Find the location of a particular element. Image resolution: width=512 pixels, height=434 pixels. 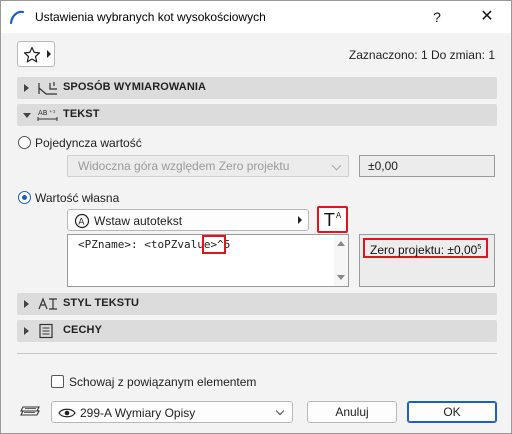

cancel-button: Anuluj is located at coordinates (352, 412).